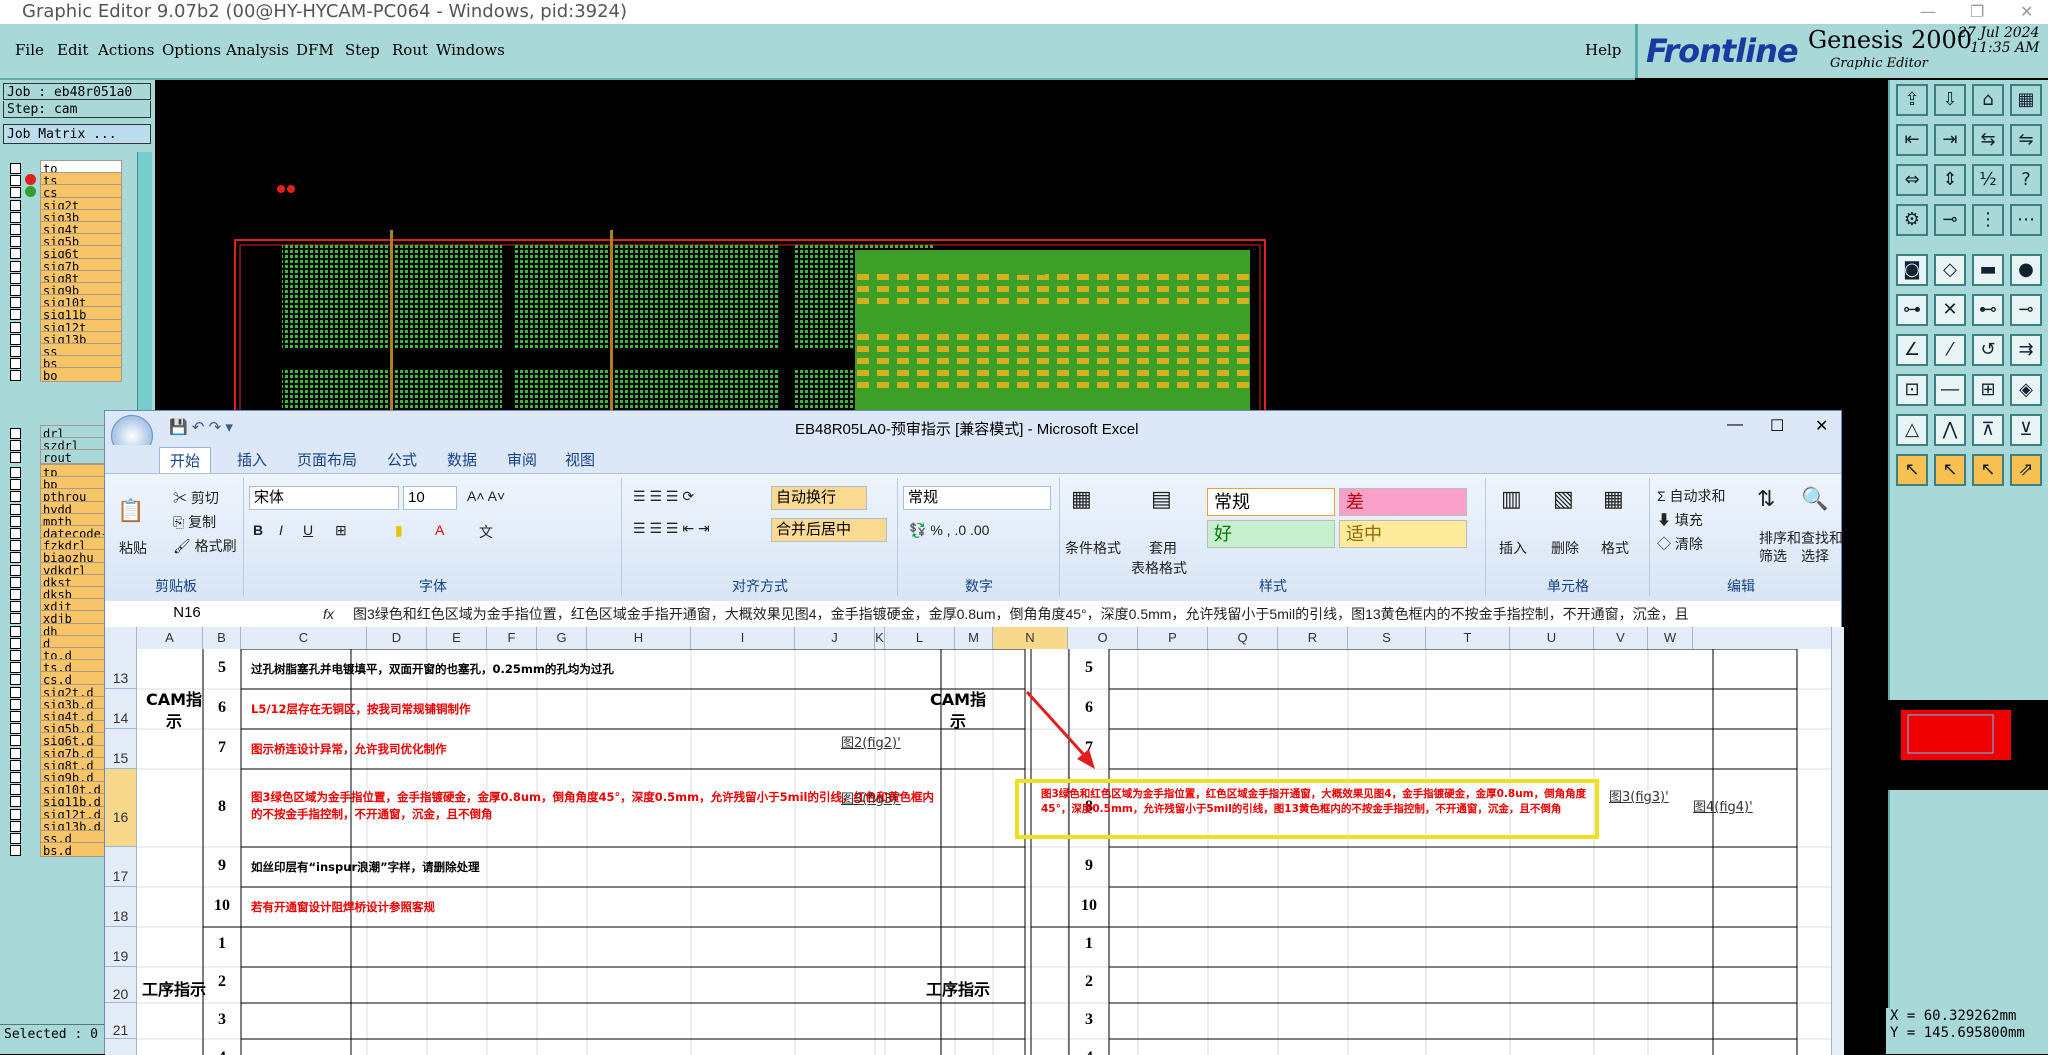 This screenshot has width=2048, height=1055. What do you see at coordinates (1777, 426) in the screenshot?
I see `xl-maximize-icon: ☐` at bounding box center [1777, 426].